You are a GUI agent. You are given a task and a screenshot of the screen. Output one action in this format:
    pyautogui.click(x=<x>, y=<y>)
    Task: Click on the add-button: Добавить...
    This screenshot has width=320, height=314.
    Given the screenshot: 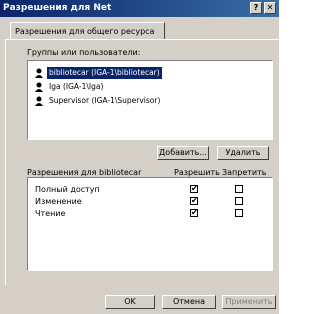 What is the action you would take?
    pyautogui.click(x=183, y=153)
    